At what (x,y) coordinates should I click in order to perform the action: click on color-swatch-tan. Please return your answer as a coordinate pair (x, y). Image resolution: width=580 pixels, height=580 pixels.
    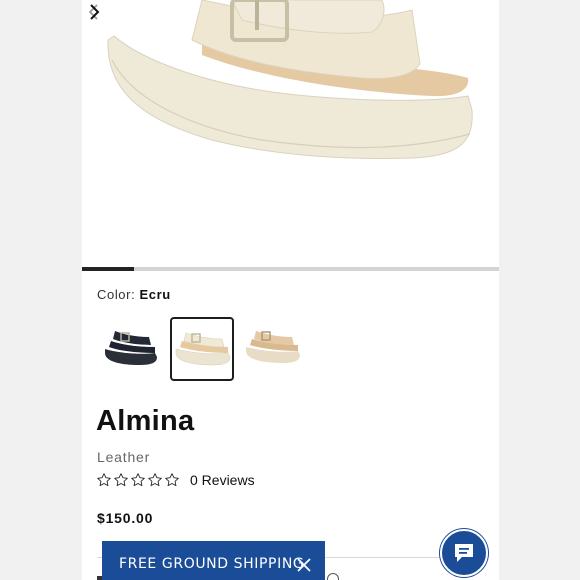
    Looking at the image, I should click on (274, 349).